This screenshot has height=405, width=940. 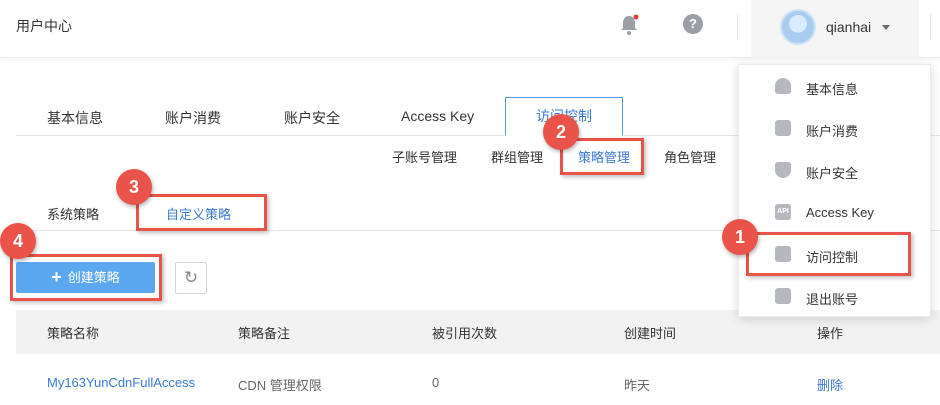 I want to click on refresh-icon: ↻, so click(x=191, y=277).